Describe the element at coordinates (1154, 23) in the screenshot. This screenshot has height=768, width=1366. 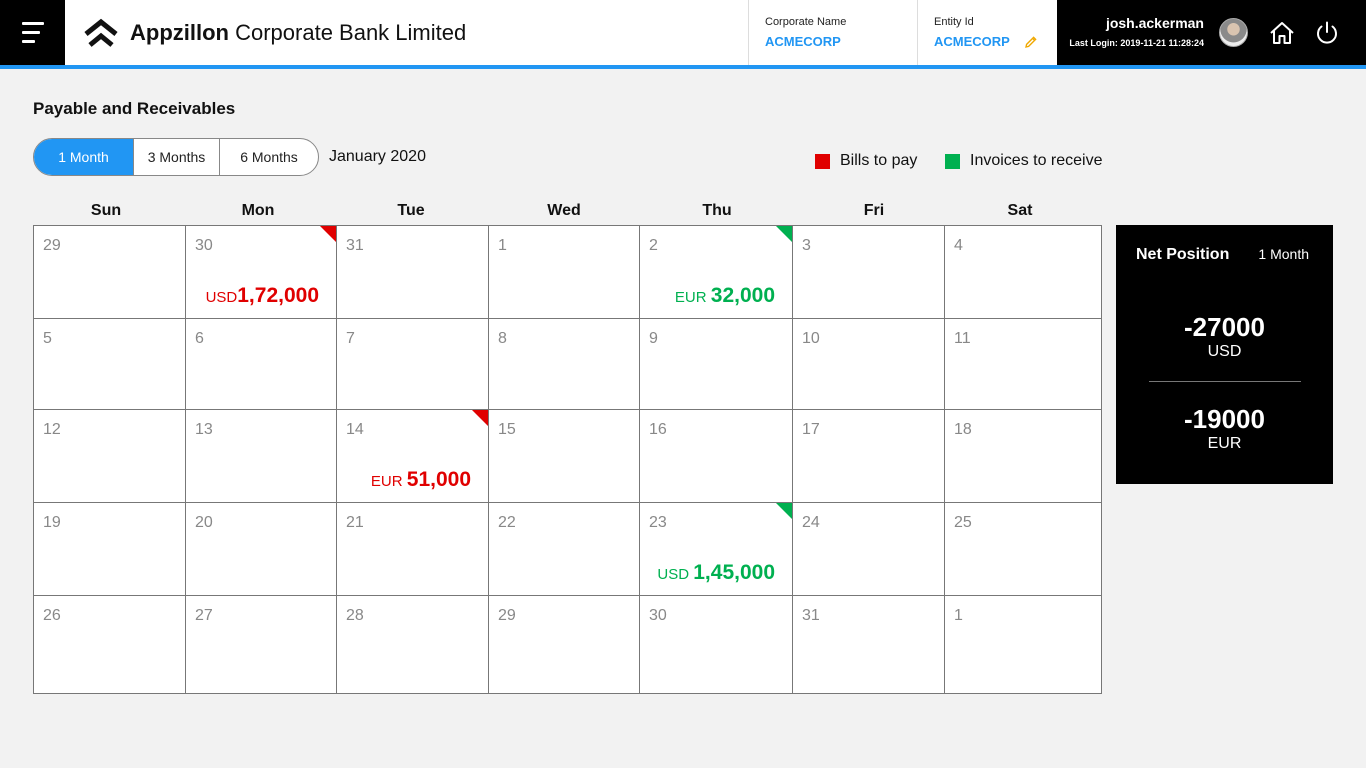
I see `user-name: josh.ackerman` at that location.